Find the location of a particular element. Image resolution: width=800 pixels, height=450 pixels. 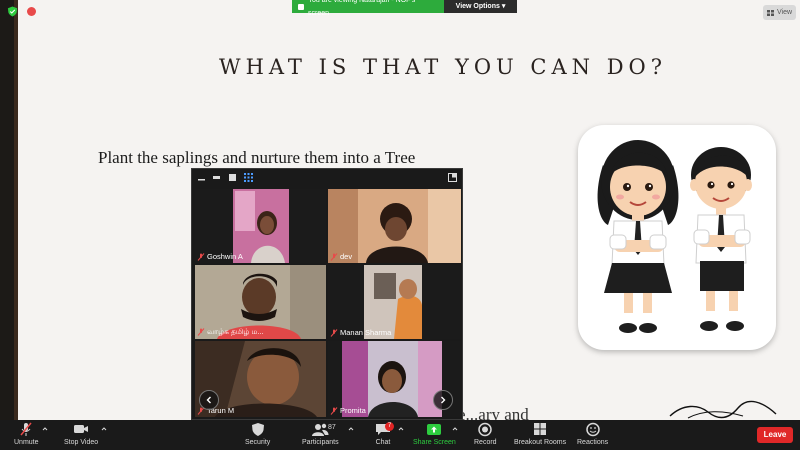

viewing-status: You are viewing Natarajan - NOF's screen is located at coordinates (368, 8).